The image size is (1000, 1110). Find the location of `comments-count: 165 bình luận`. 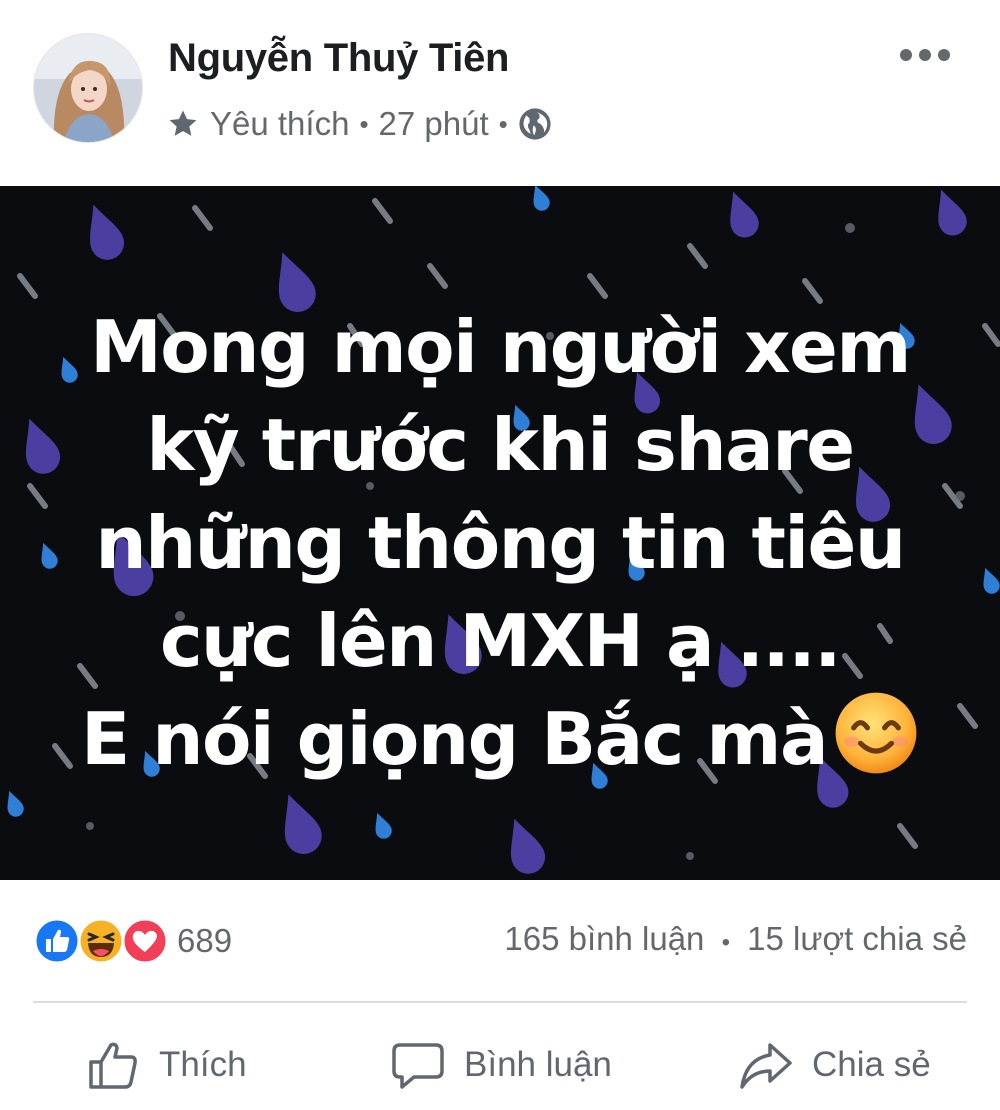

comments-count: 165 bình luận is located at coordinates (604, 938).